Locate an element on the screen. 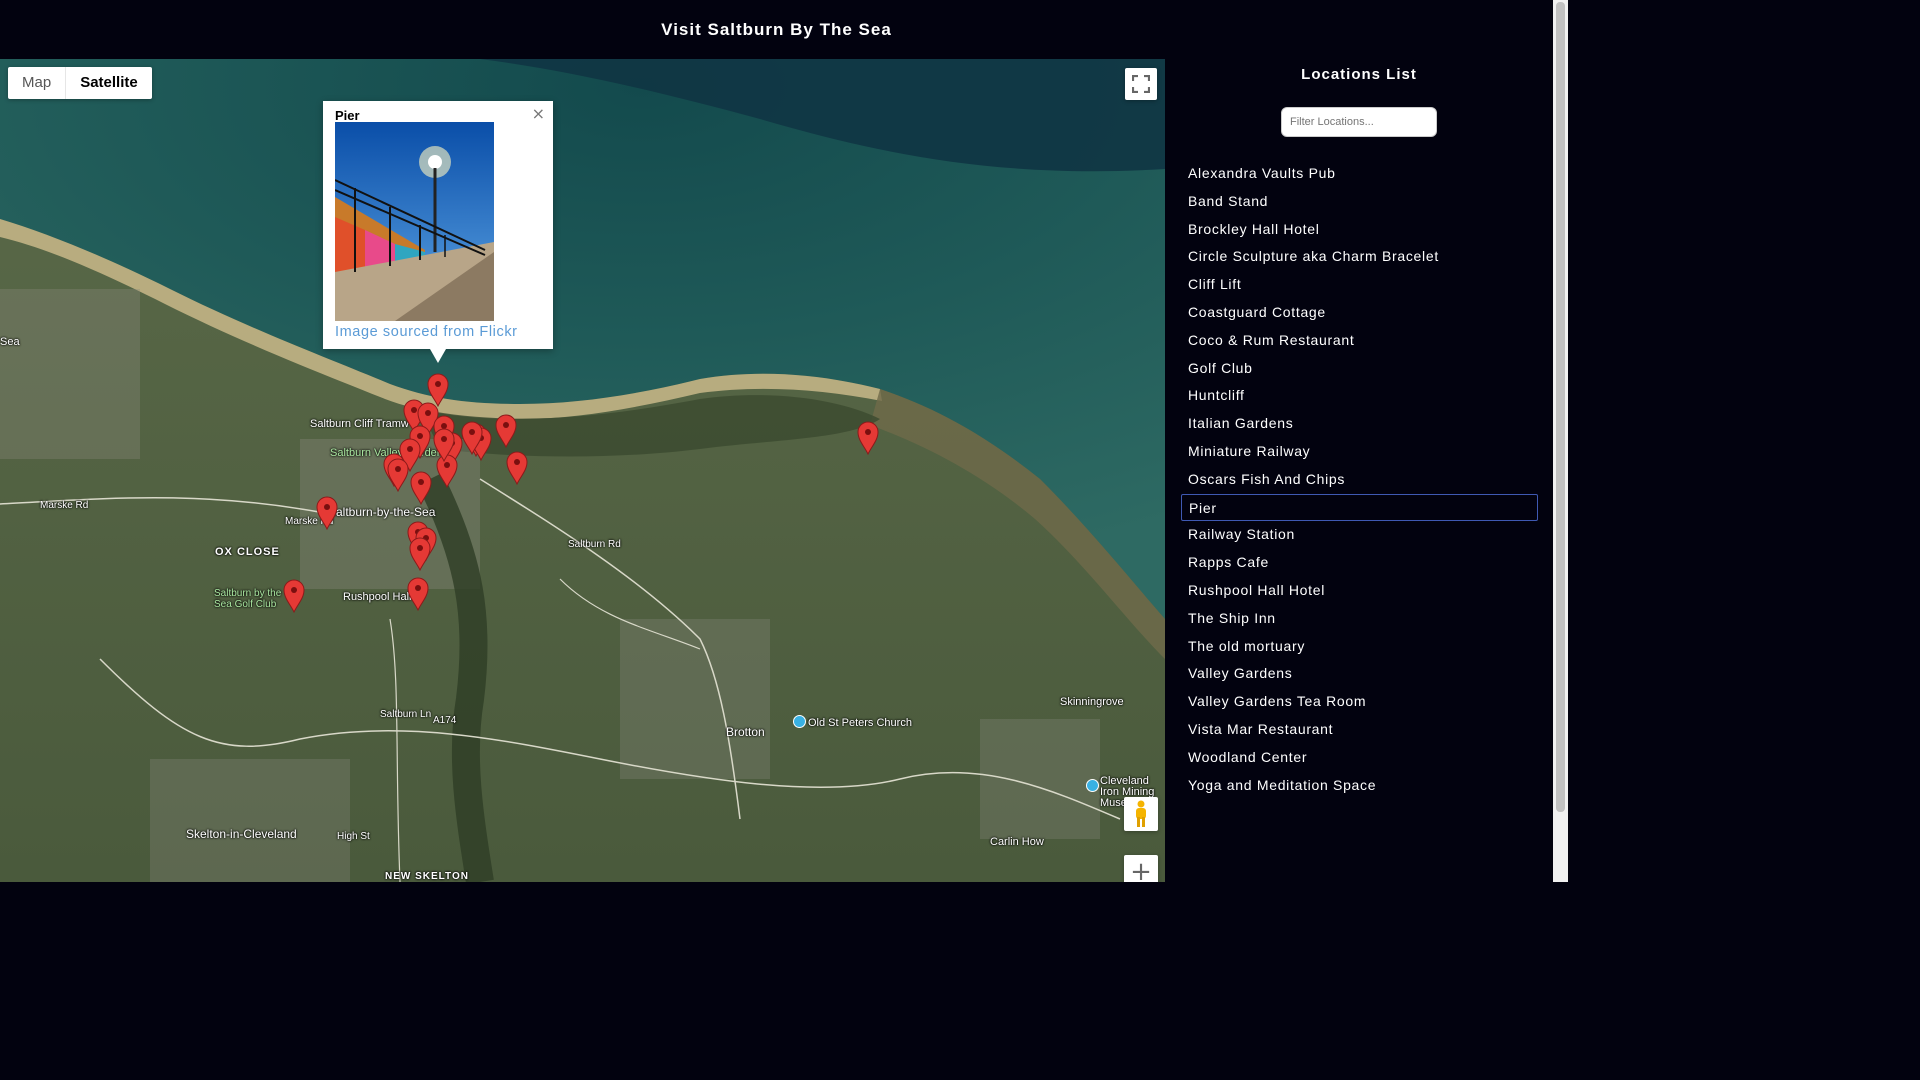  map-type-control: Map Satellite is located at coordinates (80, 83).